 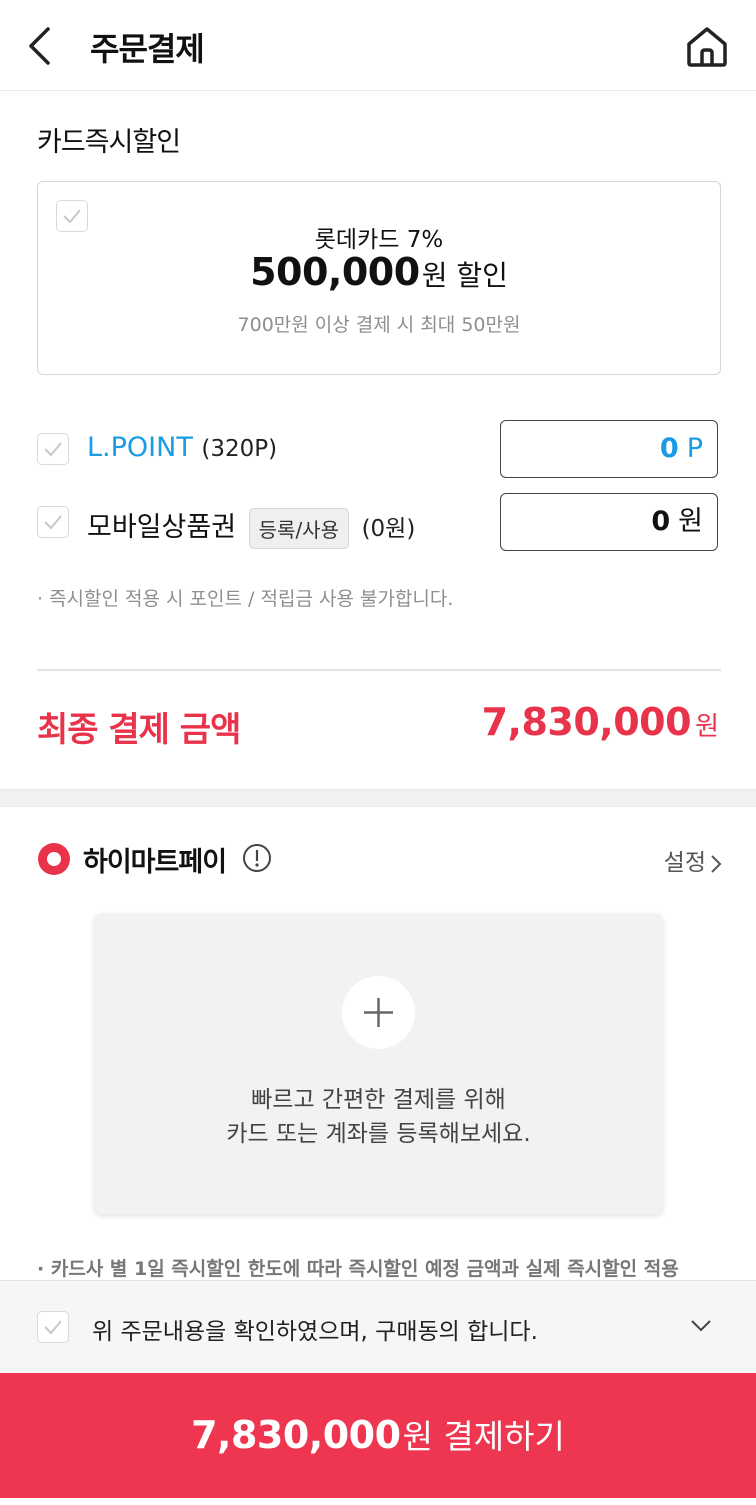 I want to click on add-payment-text-line1: 빠르고 간편한 결제를 위해, so click(x=378, y=1100).